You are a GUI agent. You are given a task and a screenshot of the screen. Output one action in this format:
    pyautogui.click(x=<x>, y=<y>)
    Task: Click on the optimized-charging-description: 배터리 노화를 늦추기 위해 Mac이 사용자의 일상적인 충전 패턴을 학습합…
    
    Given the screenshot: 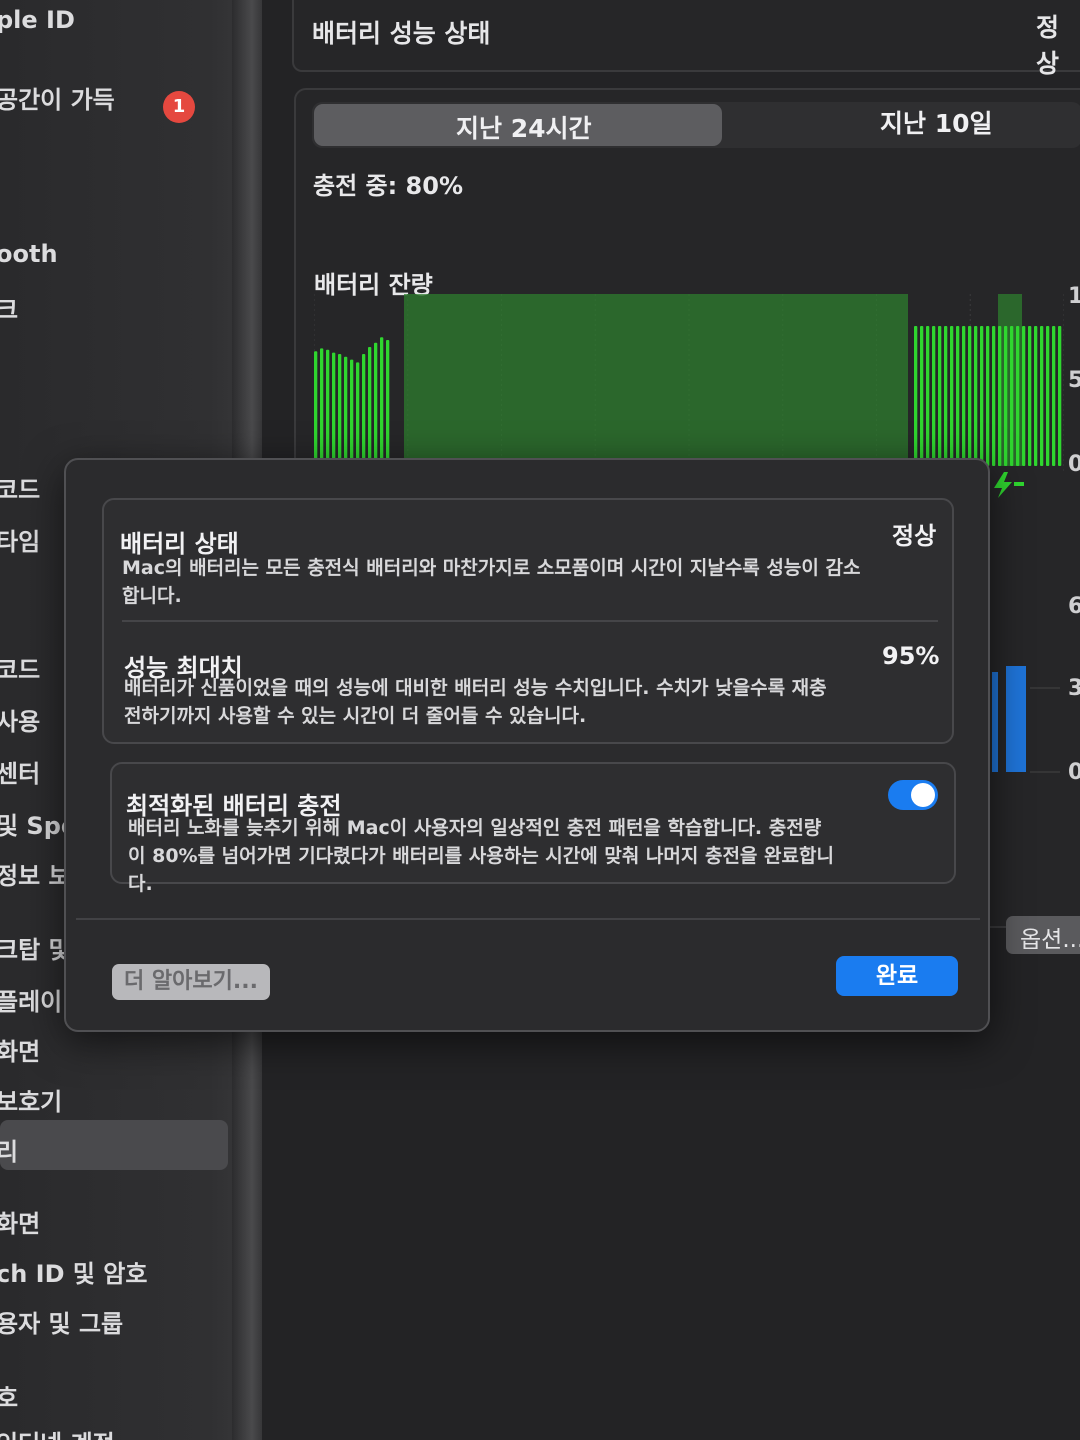 What is the action you would take?
    pyautogui.click(x=481, y=856)
    